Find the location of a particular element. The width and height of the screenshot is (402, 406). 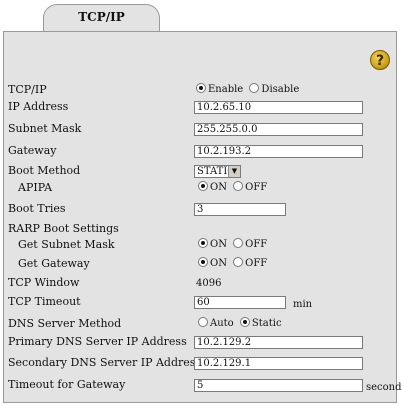

apipa-on-radio is located at coordinates (203, 186).